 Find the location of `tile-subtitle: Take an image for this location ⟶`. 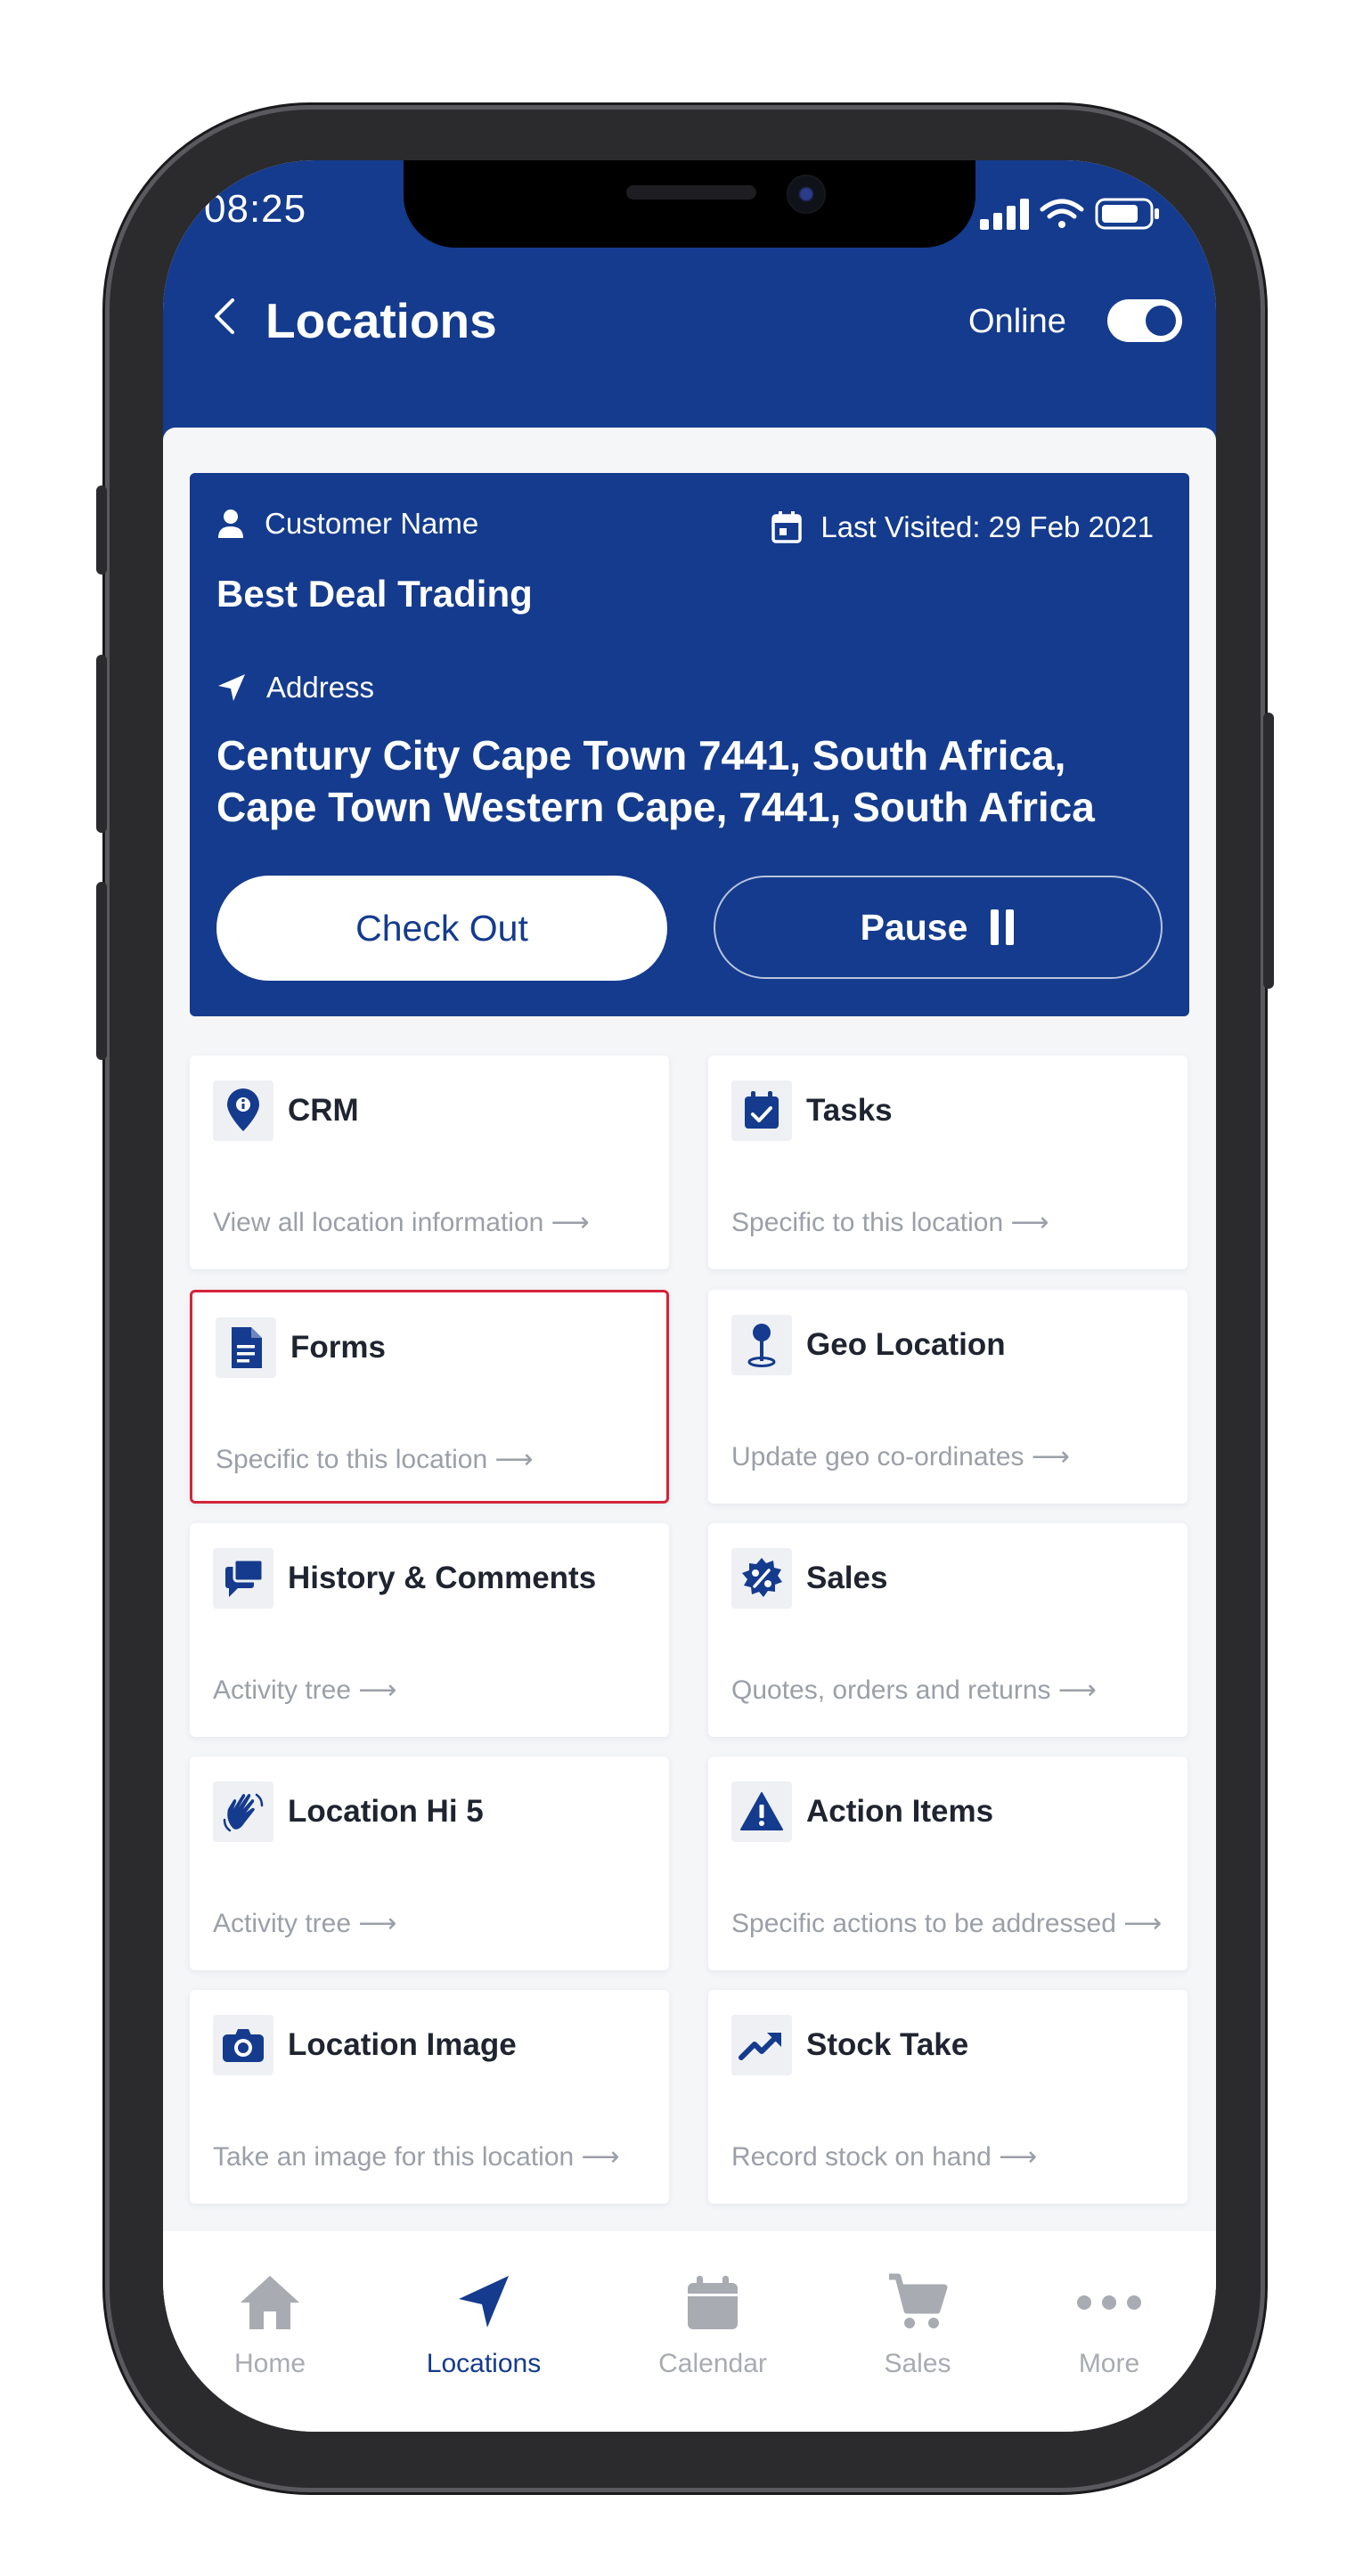

tile-subtitle: Take an image for this location ⟶ is located at coordinates (416, 2157).